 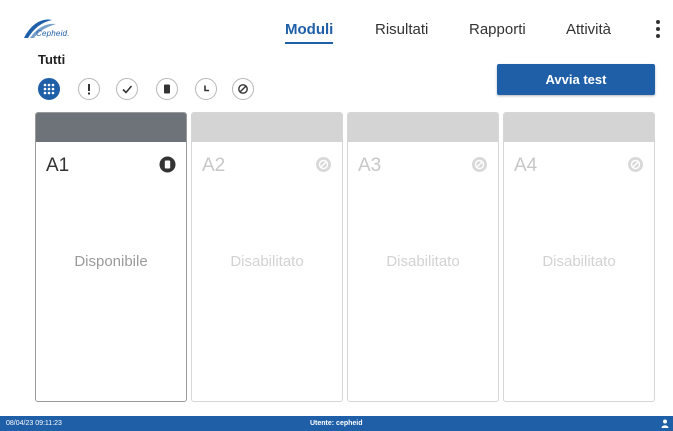 I want to click on filter-done-button, so click(x=127, y=89).